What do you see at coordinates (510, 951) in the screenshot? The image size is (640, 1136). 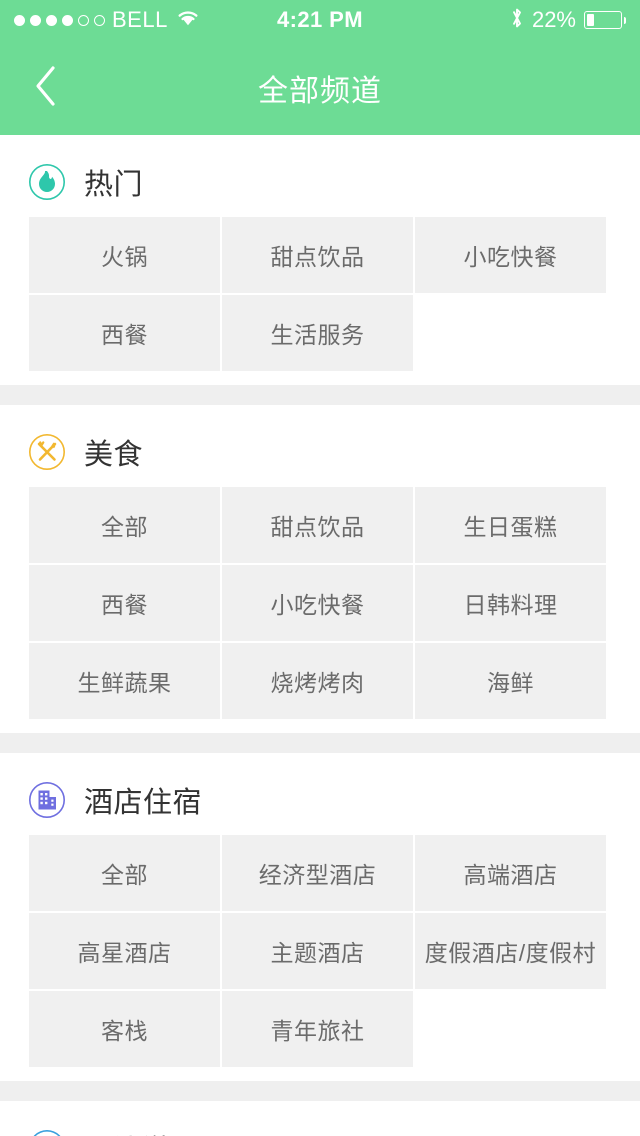 I see `channel-tile: 度假酒店/度假村` at bounding box center [510, 951].